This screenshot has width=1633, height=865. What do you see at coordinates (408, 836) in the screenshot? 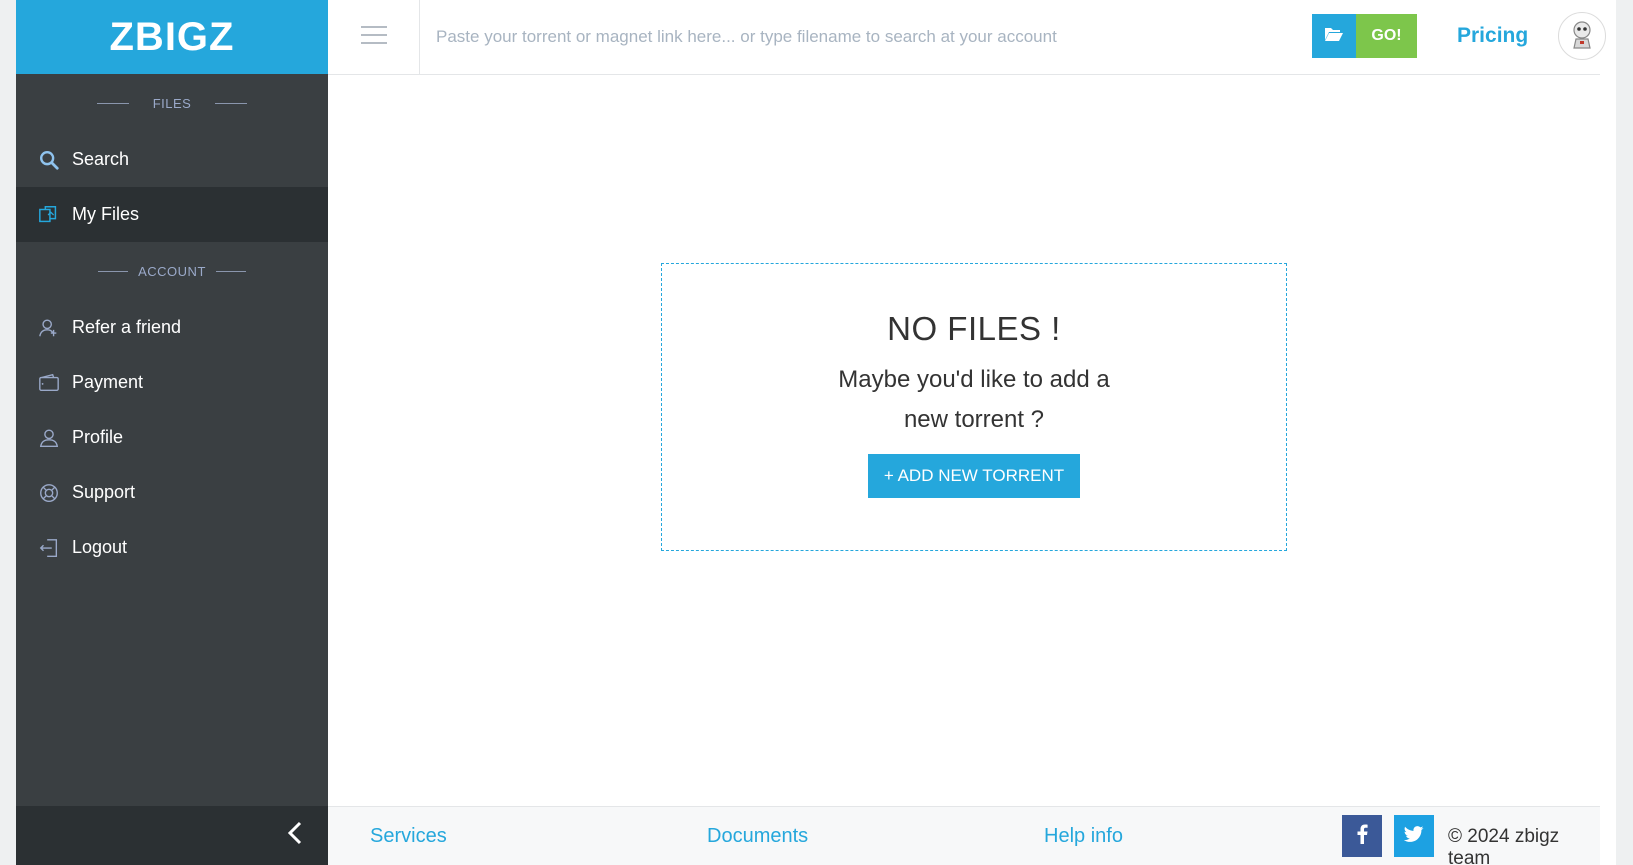
I see `footer-link-services: Services` at bounding box center [408, 836].